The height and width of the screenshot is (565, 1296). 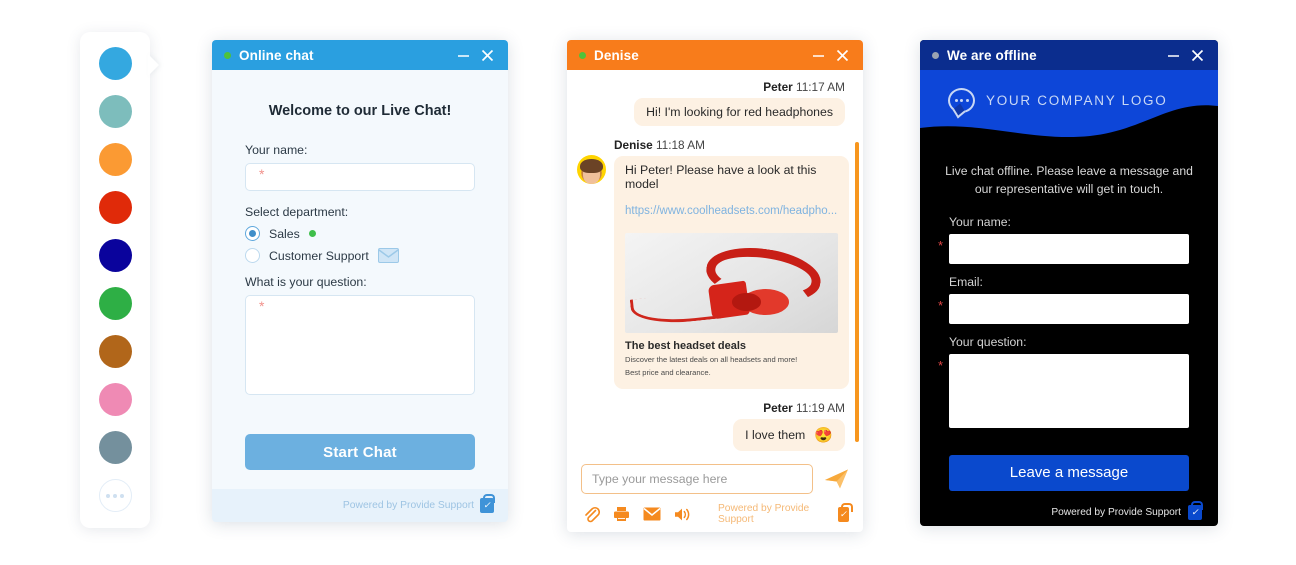 I want to click on color-swatch-orange, so click(x=115, y=159).